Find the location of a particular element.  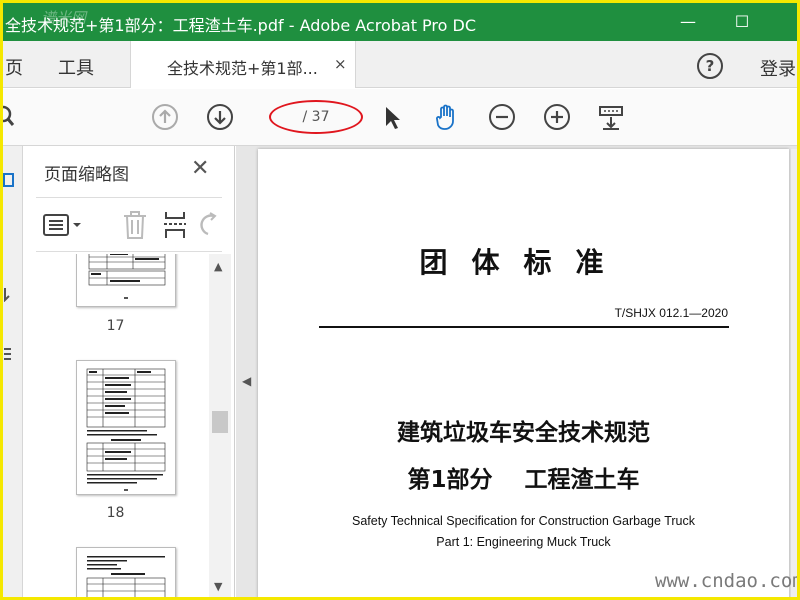

arrow-up-icon is located at coordinates (165, 117).